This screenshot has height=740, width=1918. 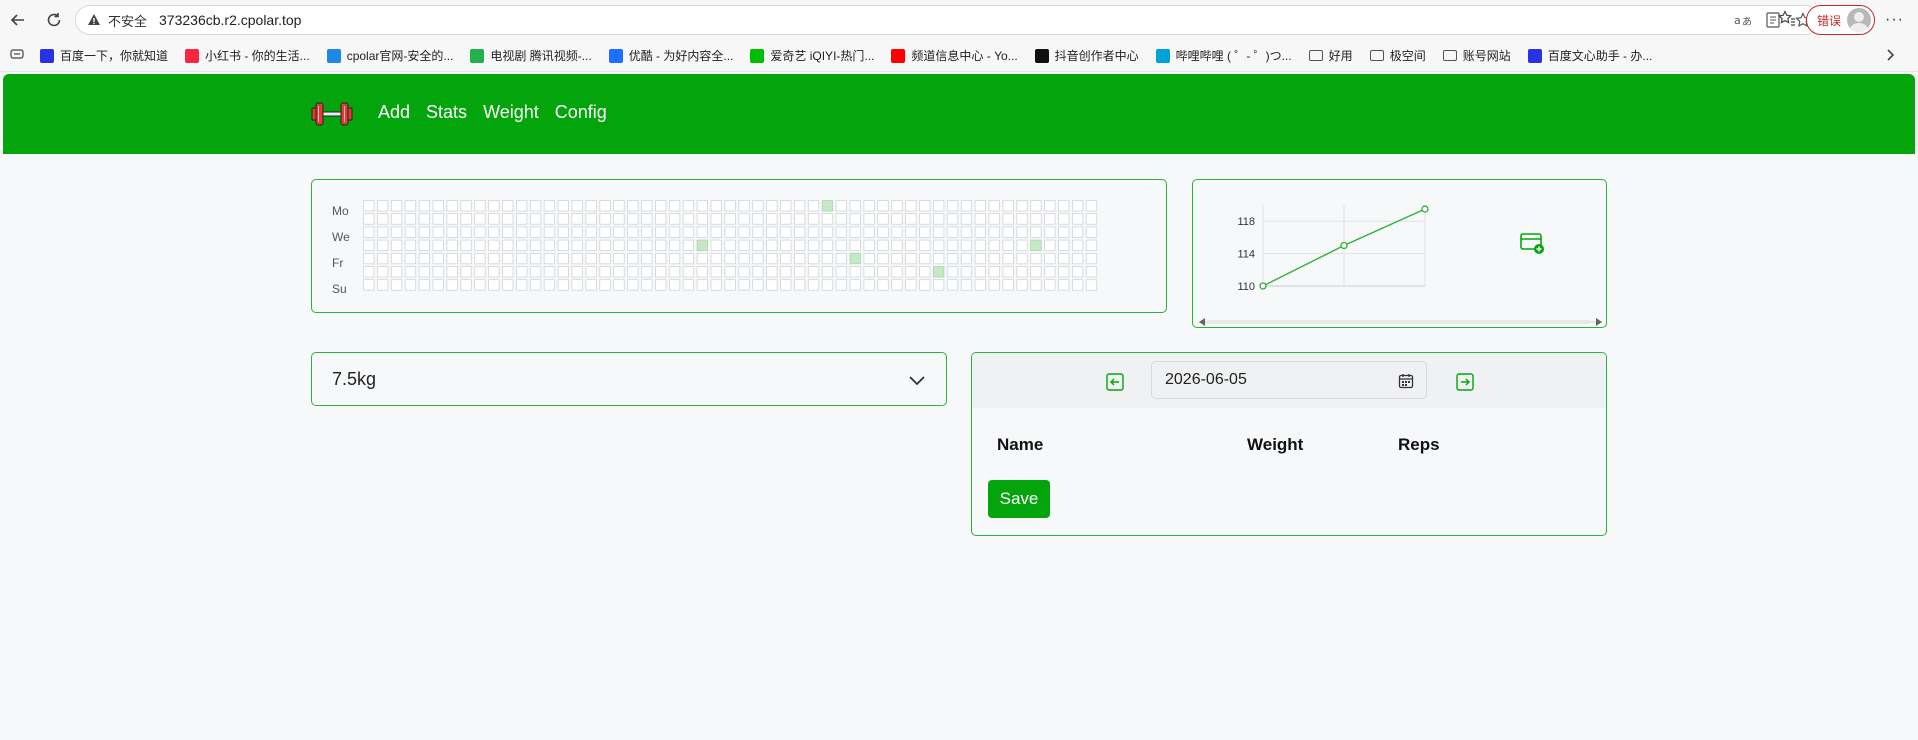 I want to click on profile-error-button: 错误, so click(x=1841, y=20).